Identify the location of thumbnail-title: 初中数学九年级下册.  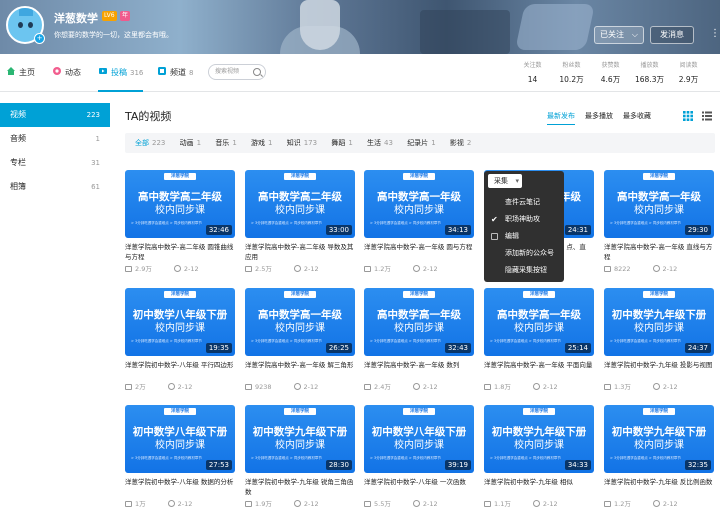
(300, 432).